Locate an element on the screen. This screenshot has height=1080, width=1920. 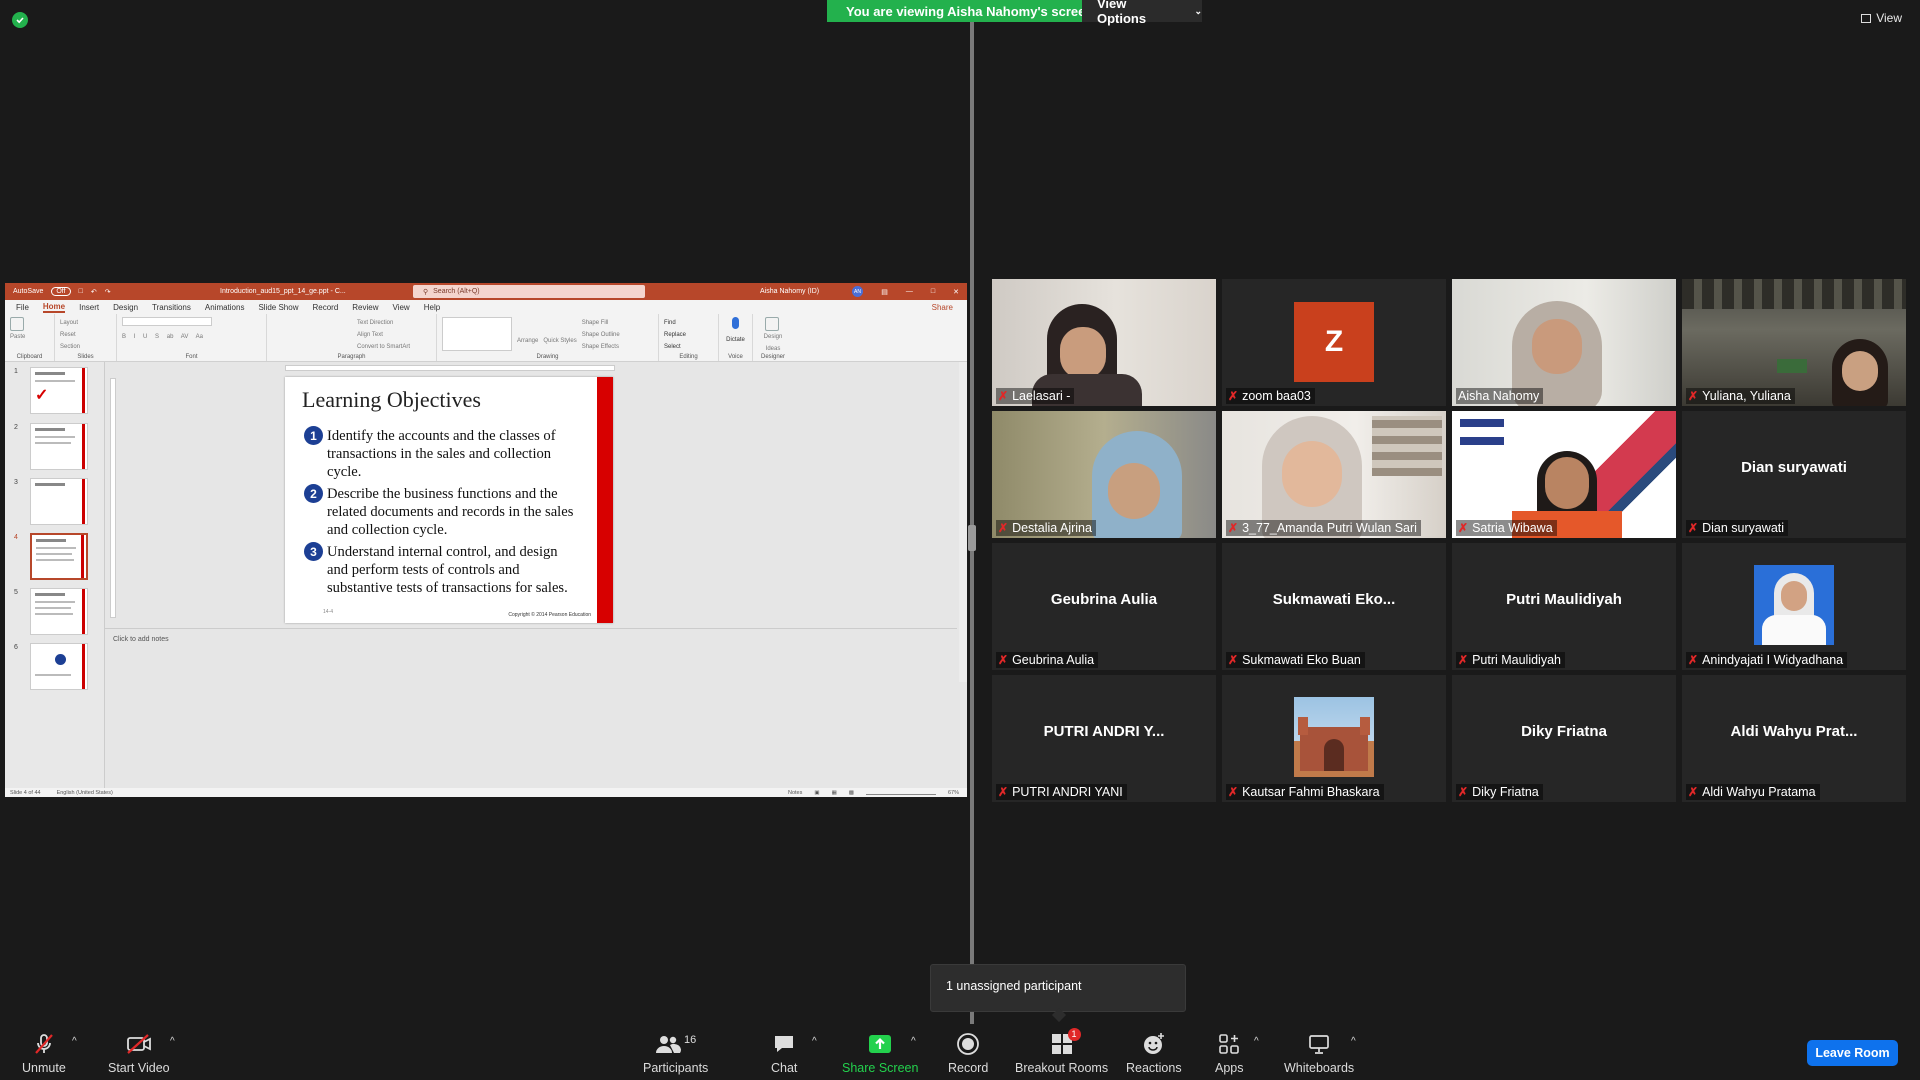
underline-label: U is located at coordinates (145, 337).